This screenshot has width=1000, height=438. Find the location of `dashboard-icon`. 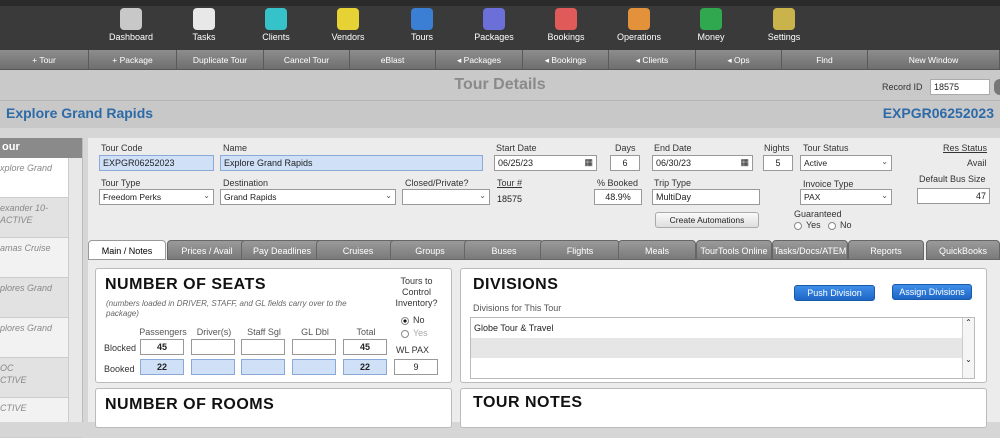

dashboard-icon is located at coordinates (131, 19).